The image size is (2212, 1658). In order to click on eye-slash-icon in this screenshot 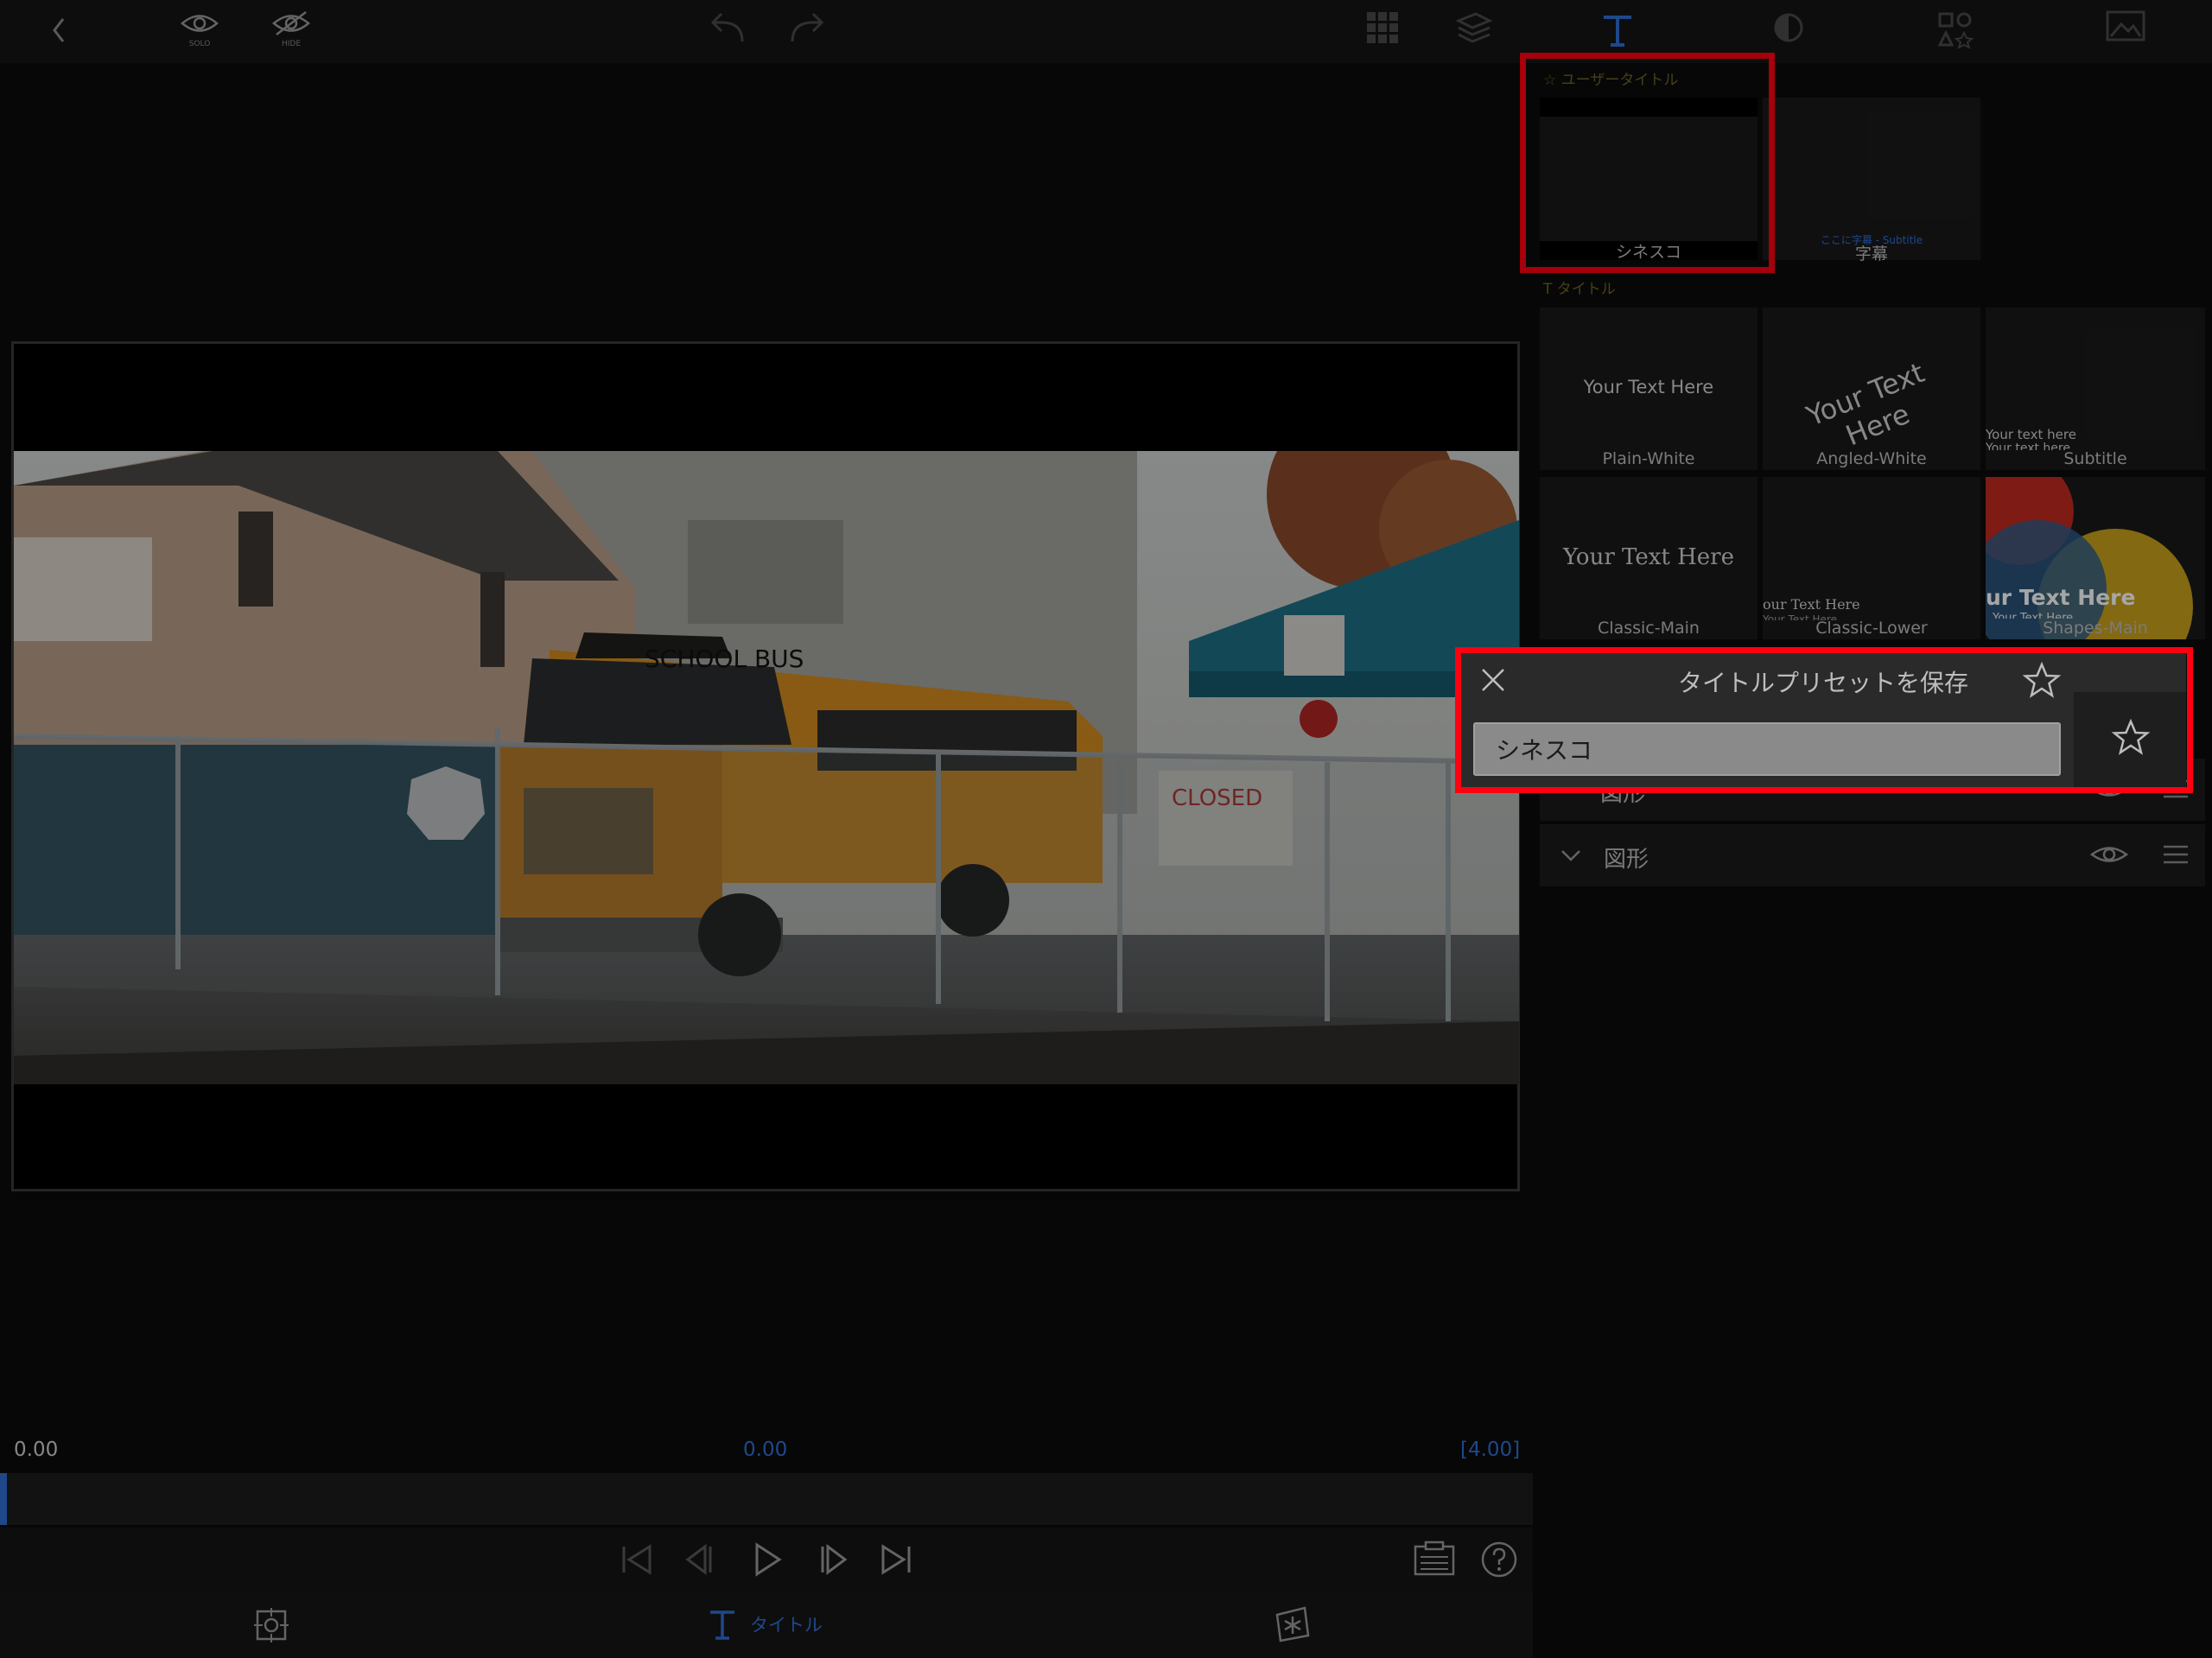, I will do `click(291, 23)`.